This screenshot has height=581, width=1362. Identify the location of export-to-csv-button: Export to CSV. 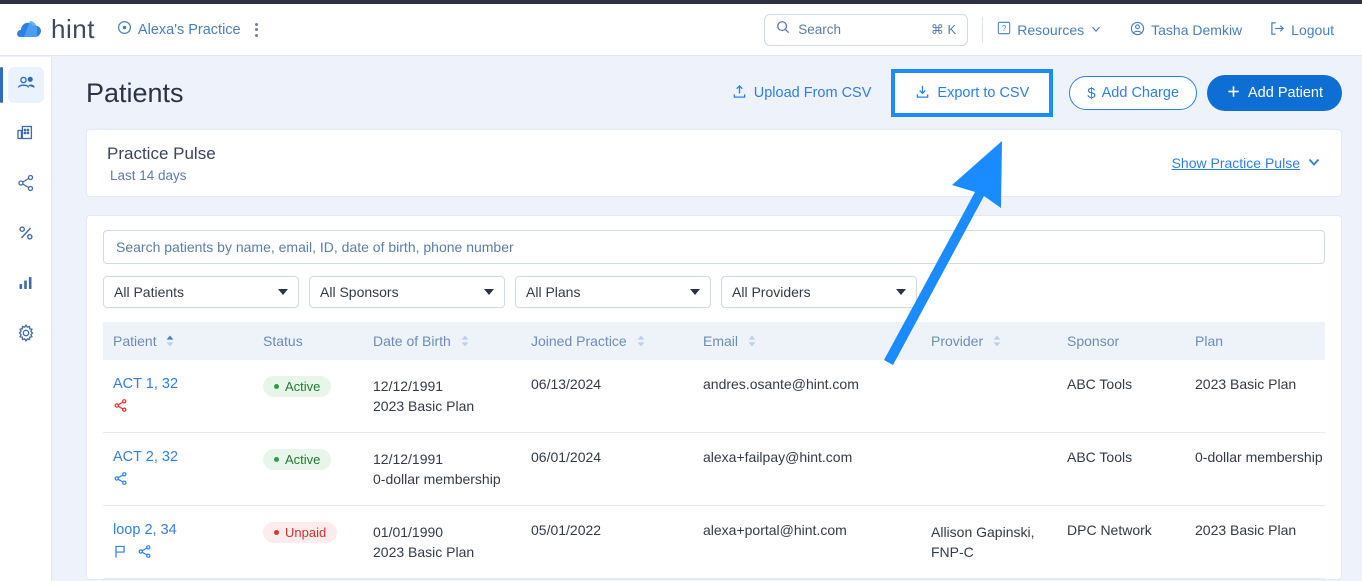
(972, 93).